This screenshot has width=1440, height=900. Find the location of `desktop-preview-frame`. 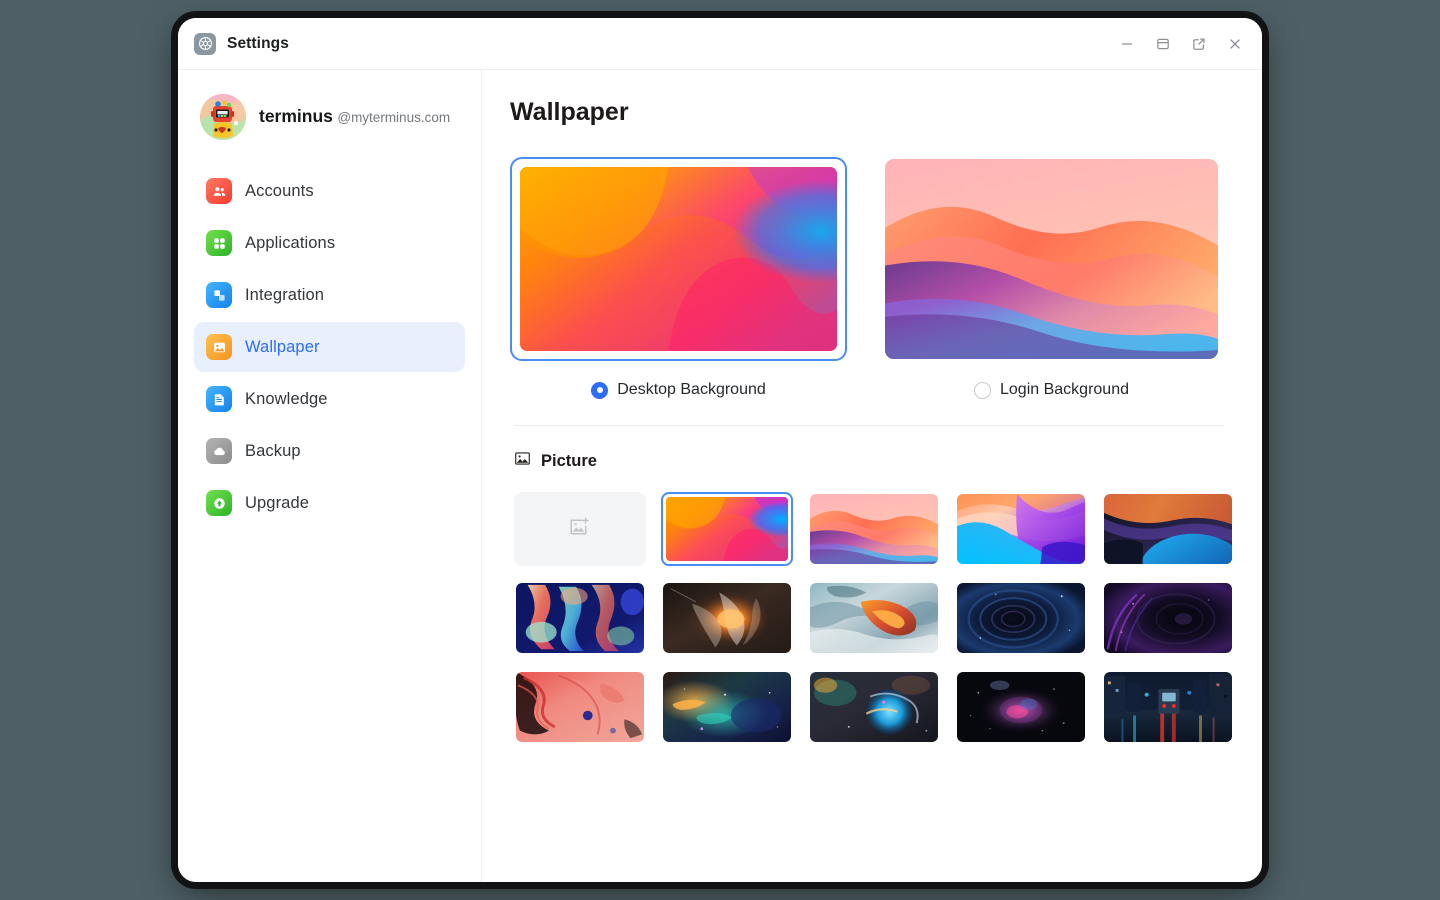

desktop-preview-frame is located at coordinates (678, 259).